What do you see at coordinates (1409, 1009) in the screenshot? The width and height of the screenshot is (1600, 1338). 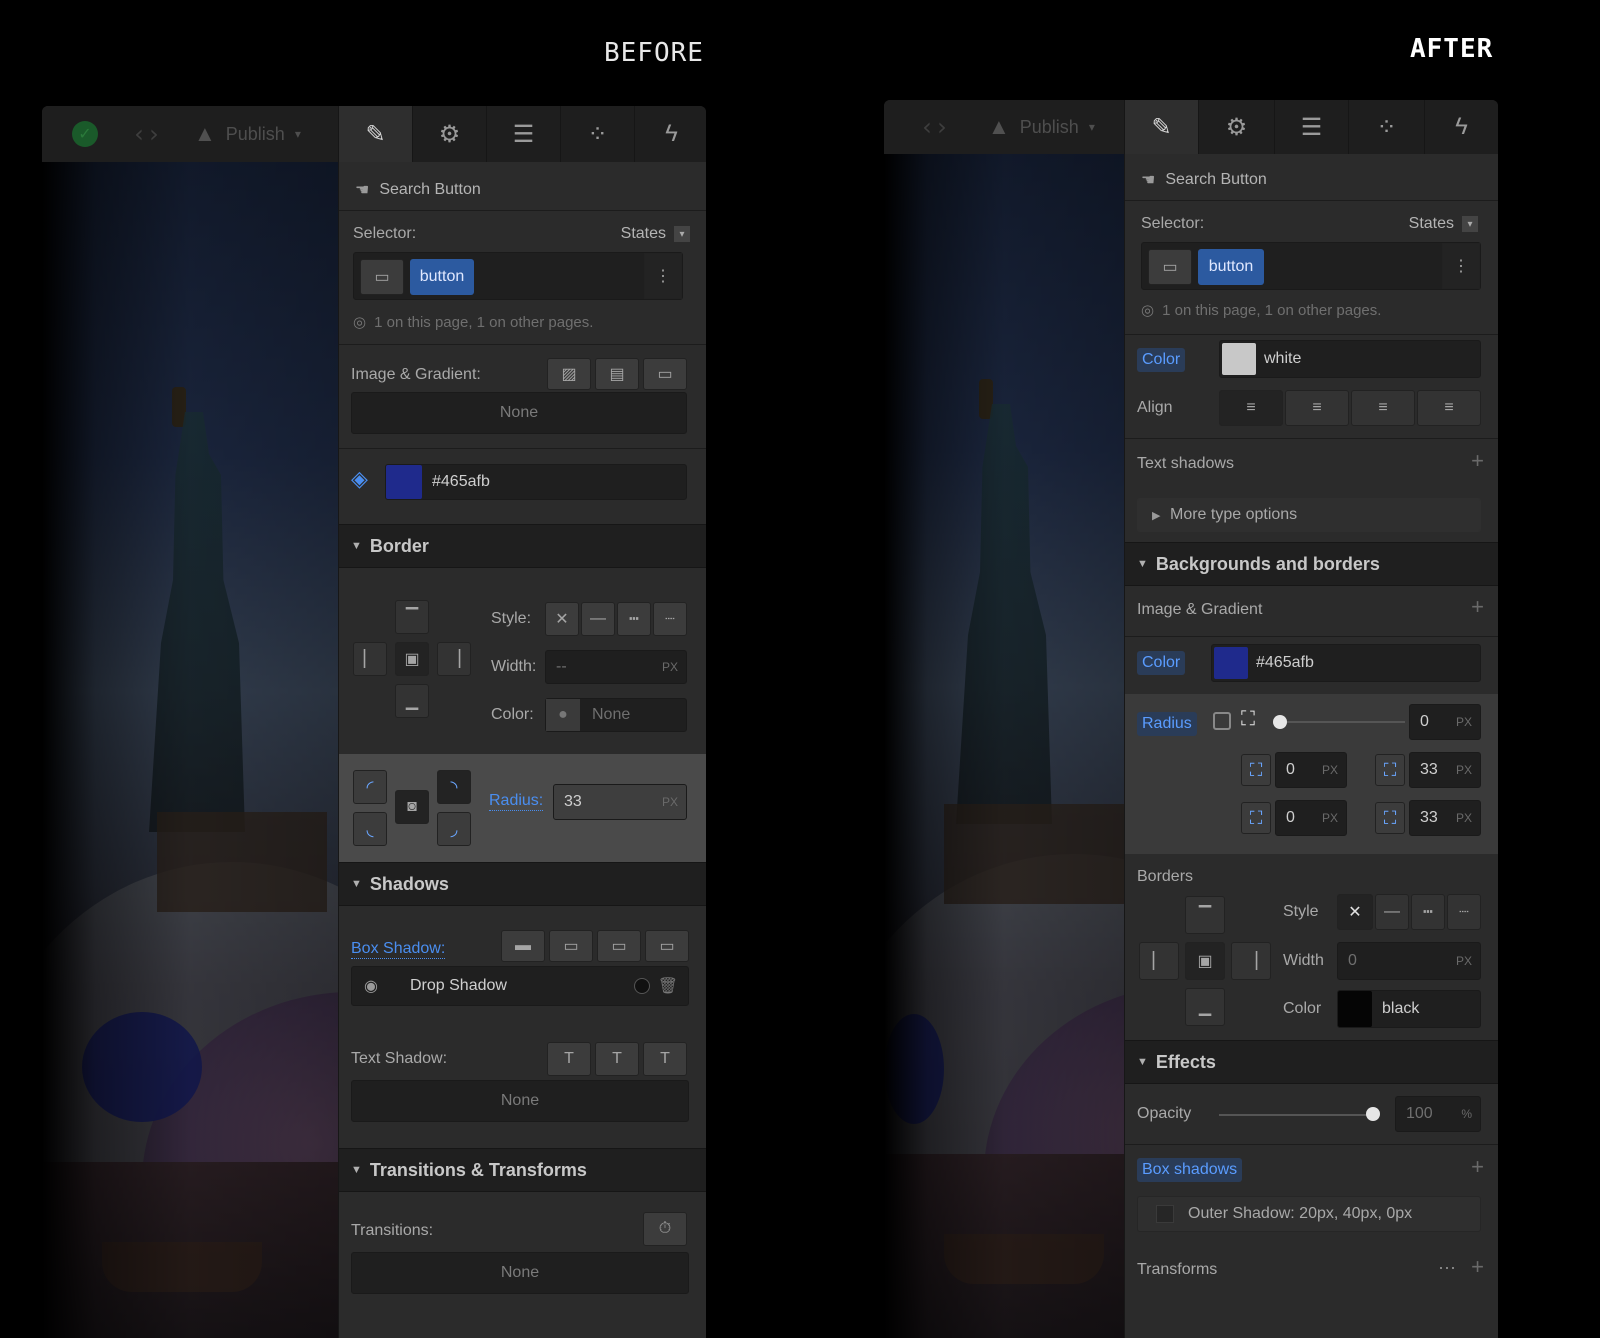 I see `border-color-field: black` at bounding box center [1409, 1009].